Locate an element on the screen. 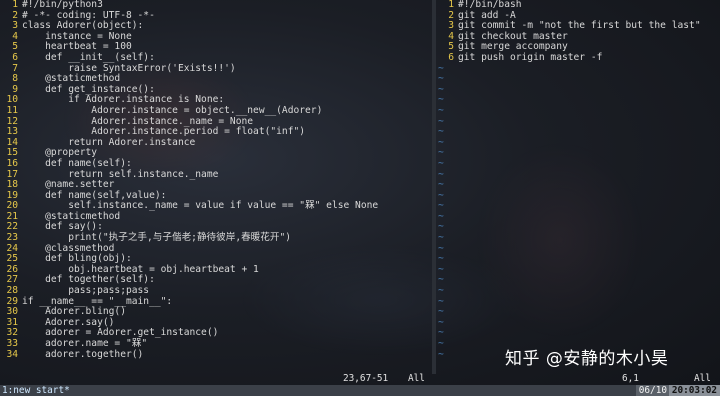  code-text: adorer.name = "槑" is located at coordinates (85, 343).